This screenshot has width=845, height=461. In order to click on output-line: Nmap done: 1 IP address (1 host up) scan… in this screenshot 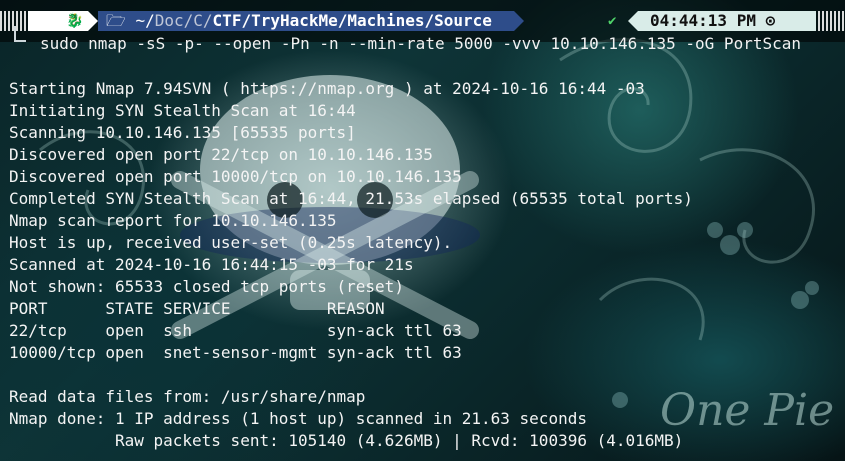, I will do `click(298, 418)`.